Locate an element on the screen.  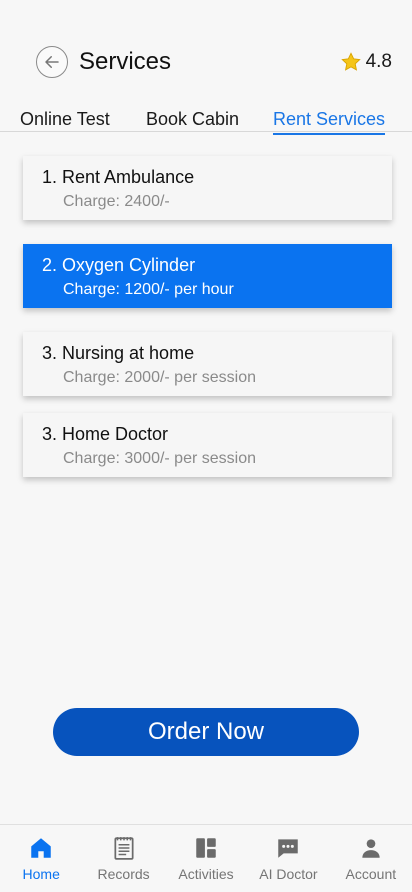
rating-value: 4.8 is located at coordinates (378, 61).